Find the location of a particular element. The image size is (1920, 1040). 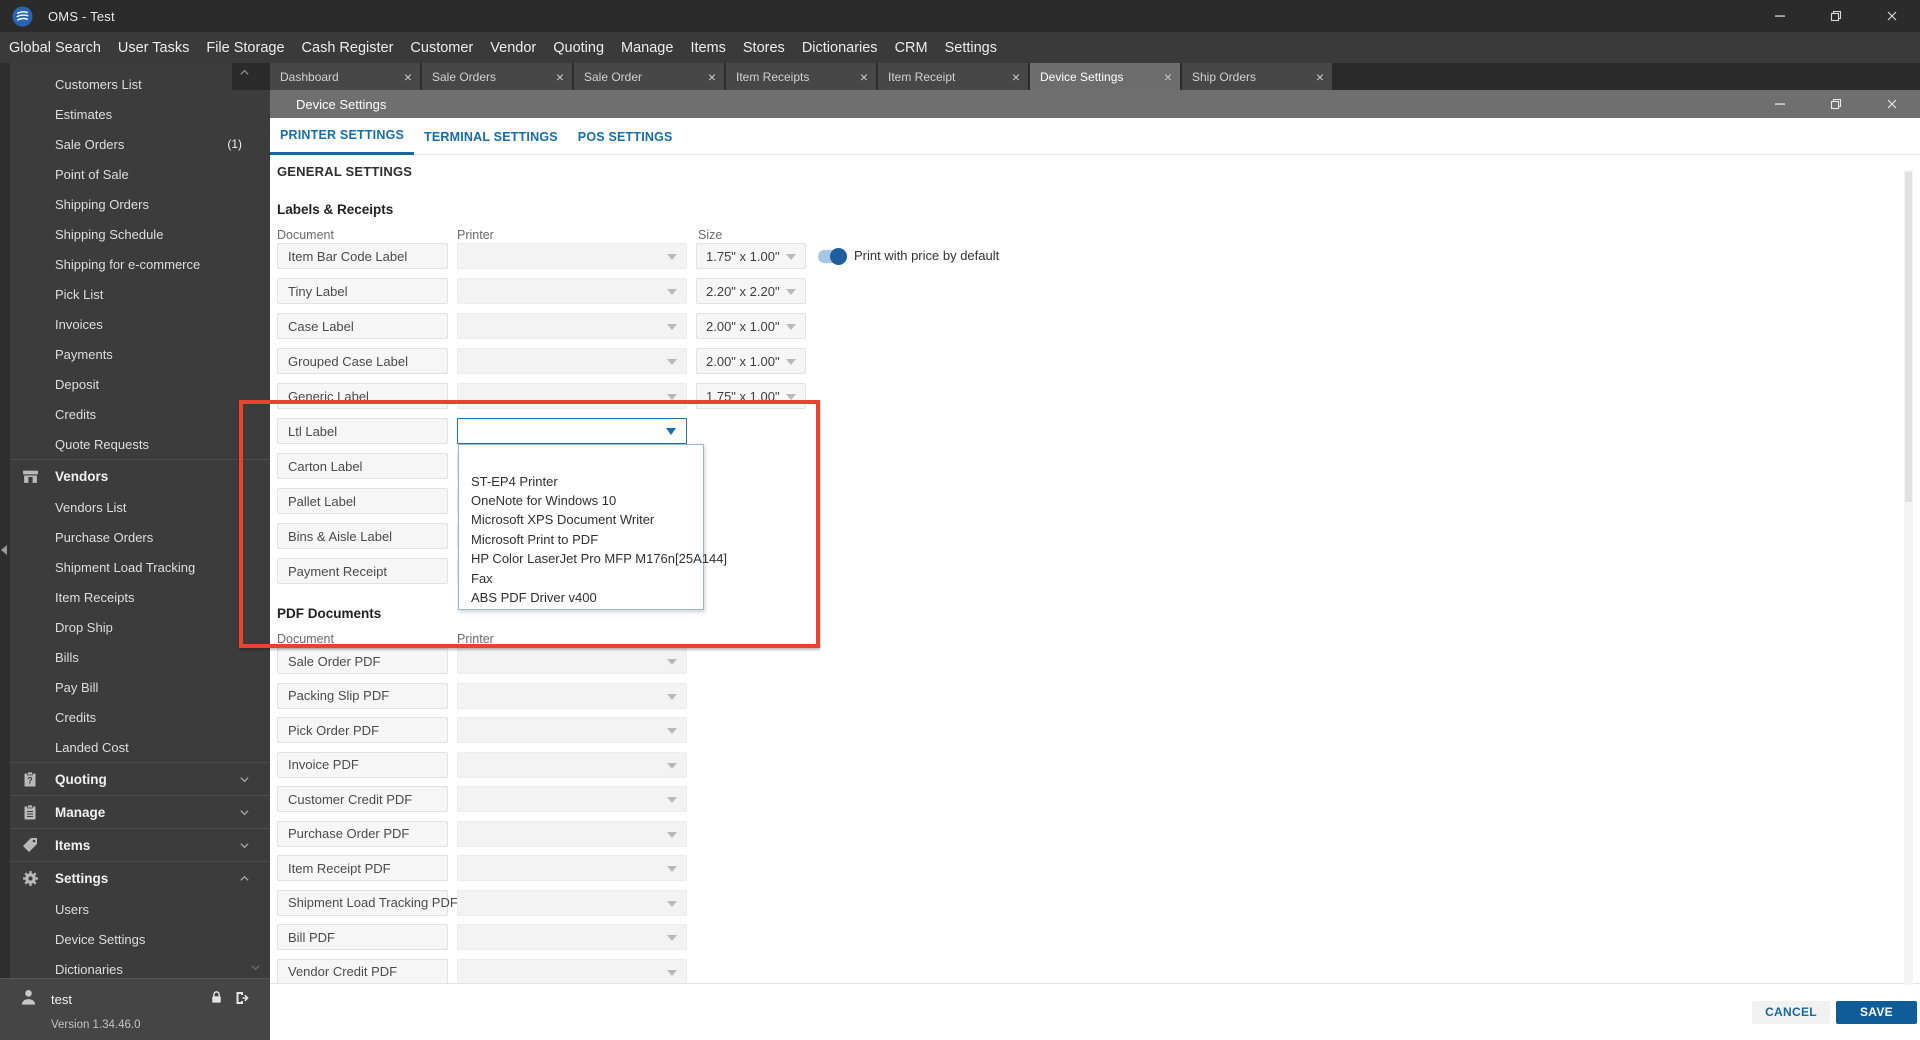

printer-option-abs-pdf-driver-v400: ABS PDF Driver v400 is located at coordinates (581, 597).